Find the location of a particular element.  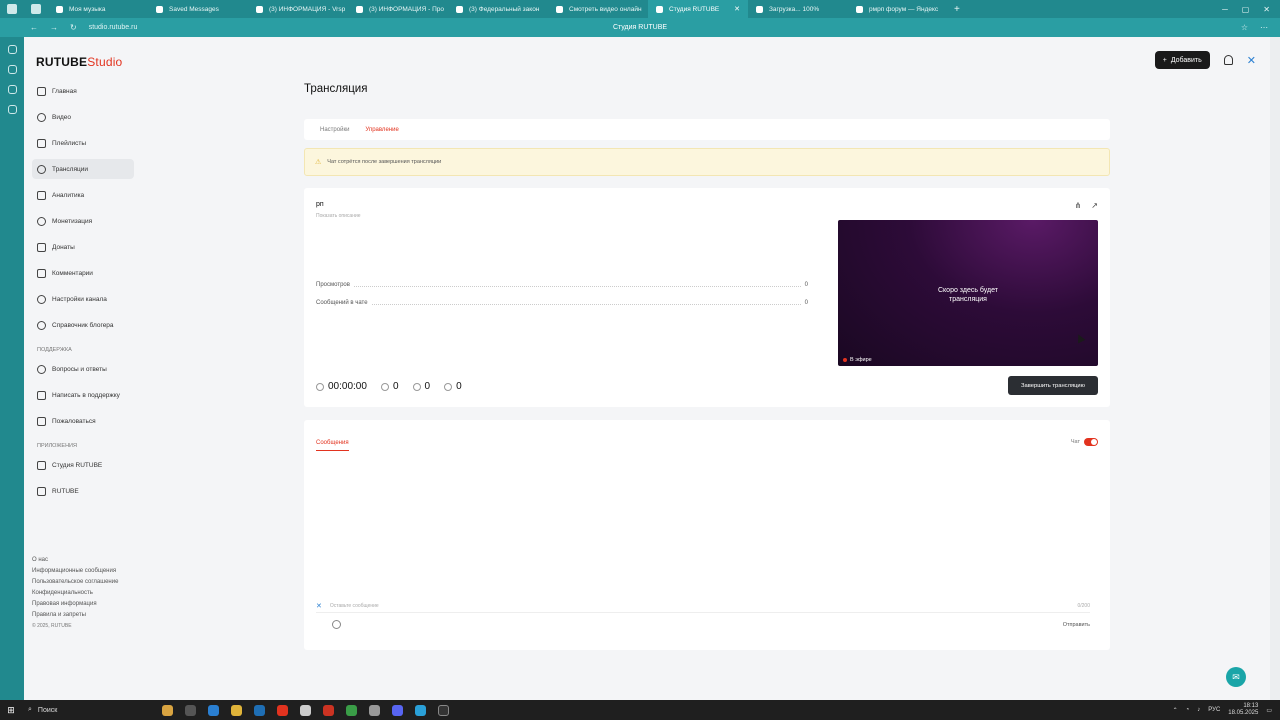

browser-tab: рмрп форум — Яндекс is located at coordinates (898, 9).